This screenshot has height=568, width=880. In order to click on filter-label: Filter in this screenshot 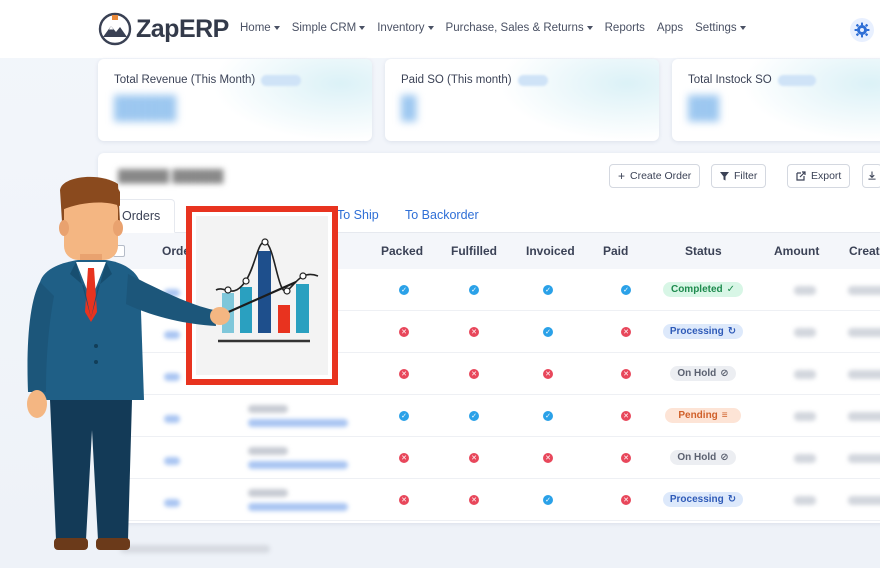, I will do `click(746, 176)`.